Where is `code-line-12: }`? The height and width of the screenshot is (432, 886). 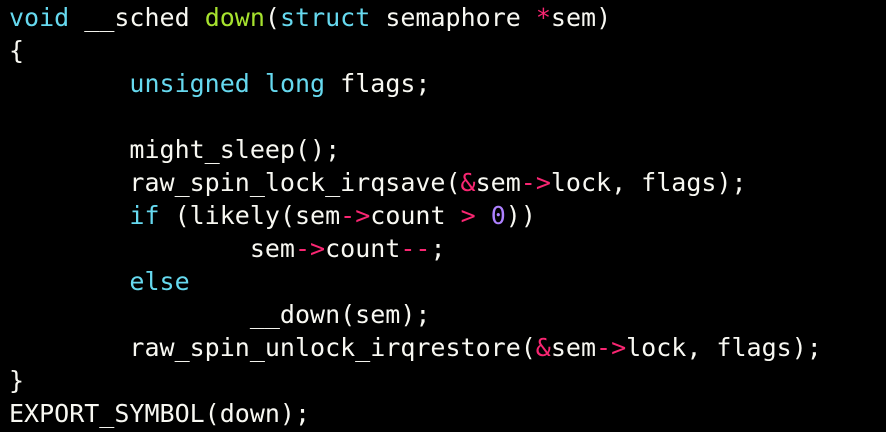
code-line-12: } is located at coordinates (443, 380).